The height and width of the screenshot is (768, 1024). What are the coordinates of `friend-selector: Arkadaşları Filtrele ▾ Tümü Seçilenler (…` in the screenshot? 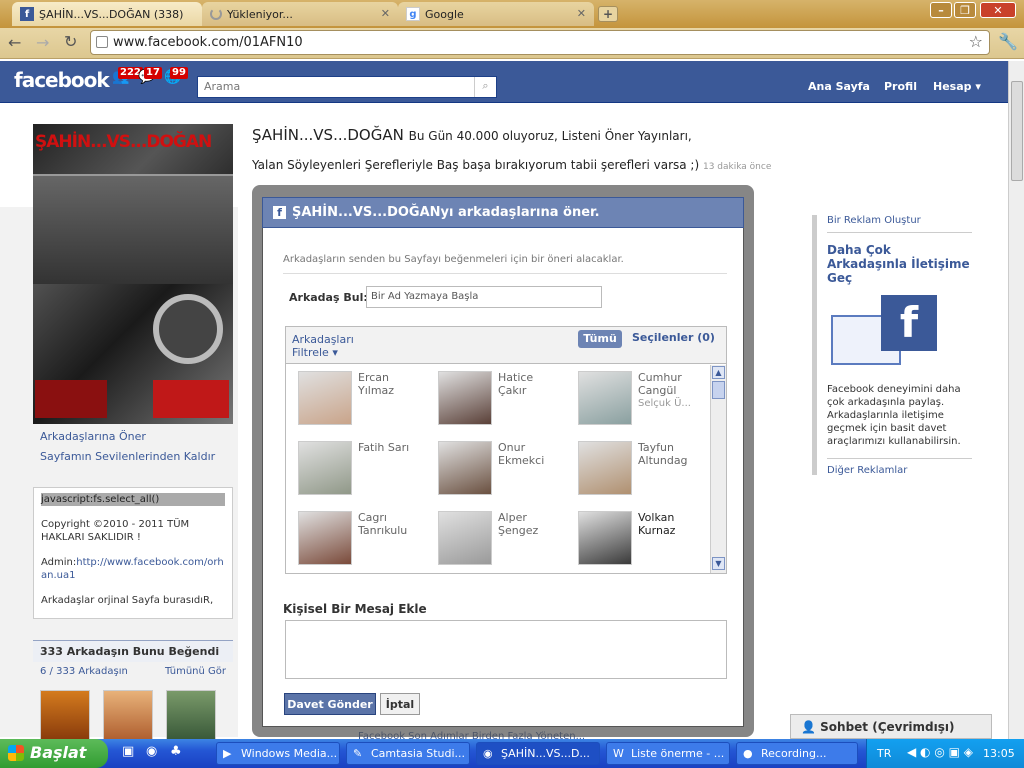 It's located at (506, 450).